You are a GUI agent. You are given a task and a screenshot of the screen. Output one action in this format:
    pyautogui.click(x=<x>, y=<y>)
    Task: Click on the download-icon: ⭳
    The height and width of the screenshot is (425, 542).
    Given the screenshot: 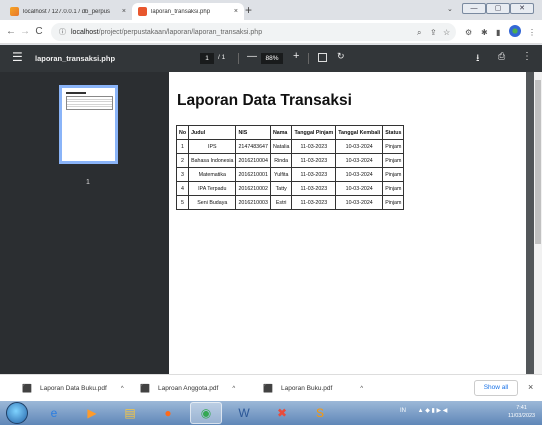 What is the action you would take?
    pyautogui.click(x=478, y=59)
    